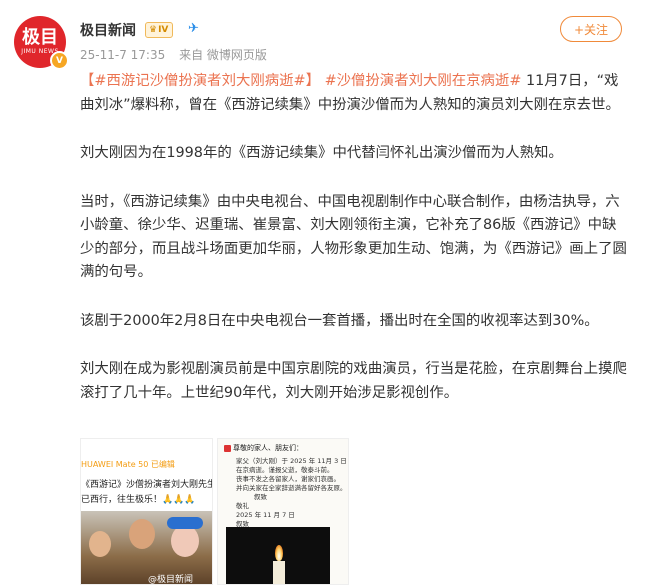  Describe the element at coordinates (291, 488) in the screenshot. I see `letter-line: 并向关家在全家辞逝满各留好各友原。` at that location.